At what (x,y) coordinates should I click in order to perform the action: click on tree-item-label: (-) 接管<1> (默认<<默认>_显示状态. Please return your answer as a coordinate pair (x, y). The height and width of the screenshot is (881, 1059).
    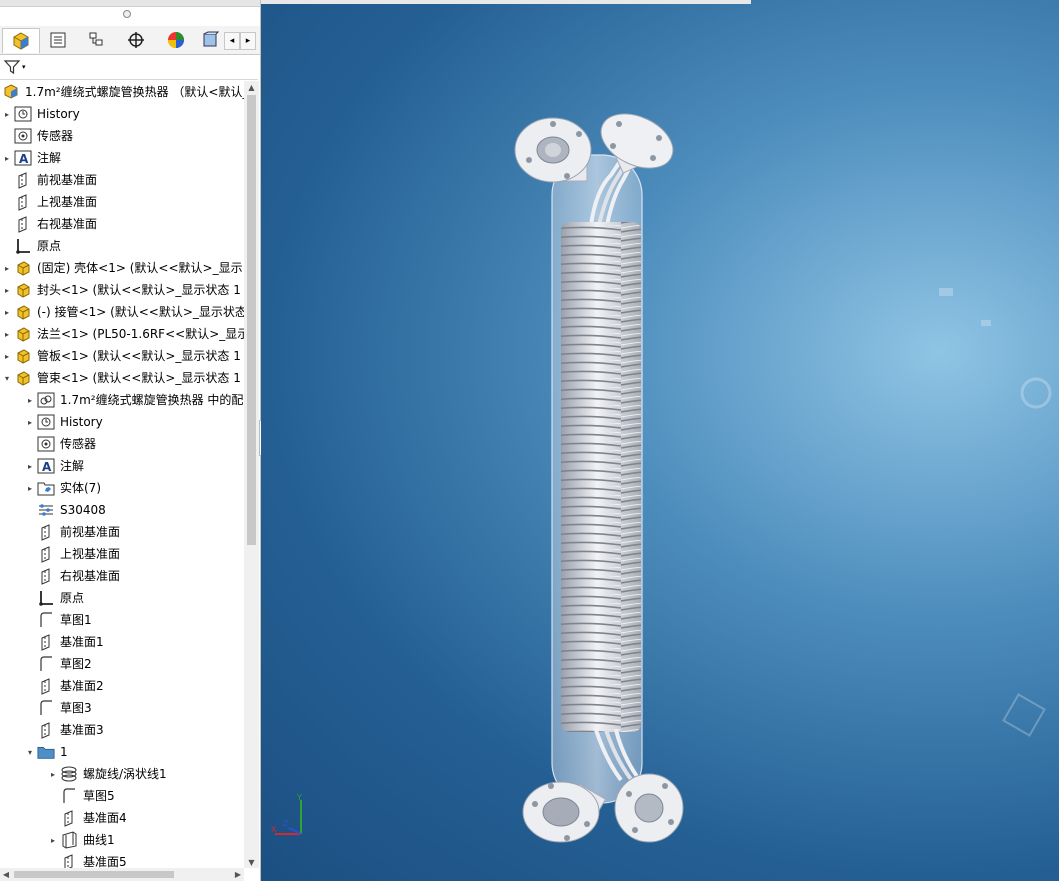
    Looking at the image, I should click on (140, 312).